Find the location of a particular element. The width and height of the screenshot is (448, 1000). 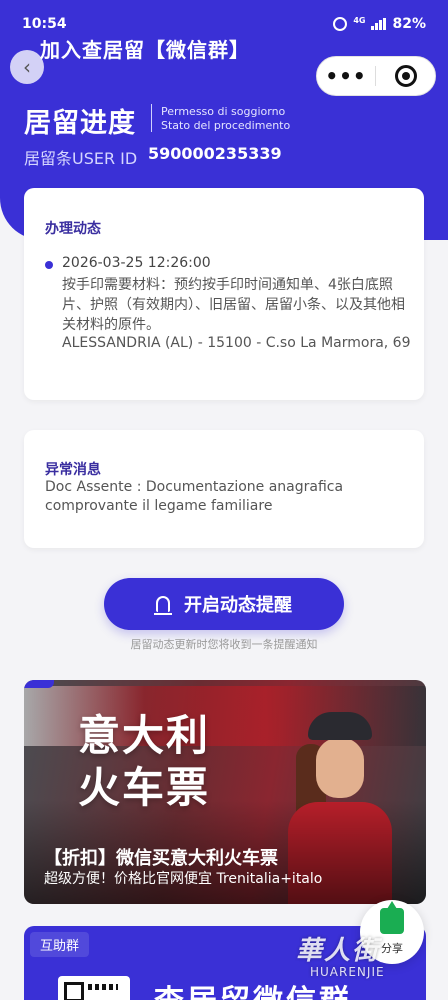

status-time: 10:54 is located at coordinates (44, 24).